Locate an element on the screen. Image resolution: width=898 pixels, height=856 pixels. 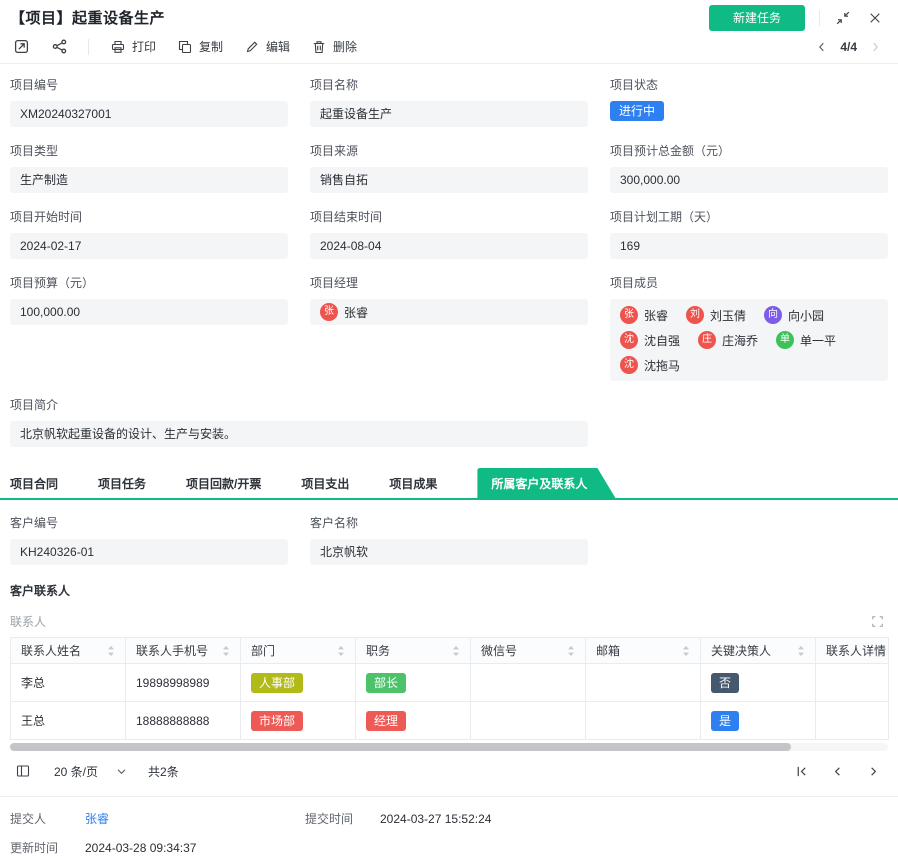
column-header-department: 部门 is located at coordinates (298, 650).